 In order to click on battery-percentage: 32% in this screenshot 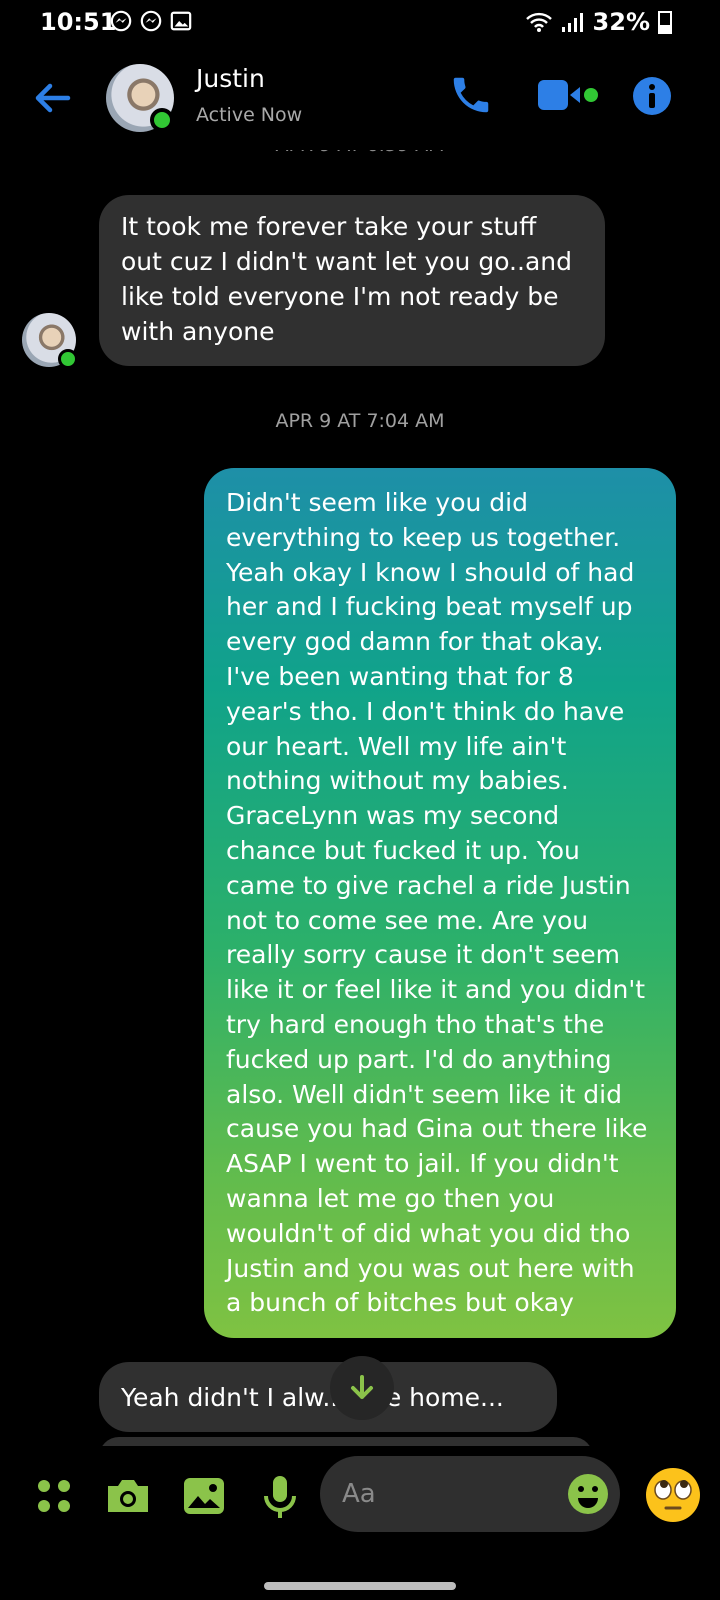, I will do `click(621, 22)`.